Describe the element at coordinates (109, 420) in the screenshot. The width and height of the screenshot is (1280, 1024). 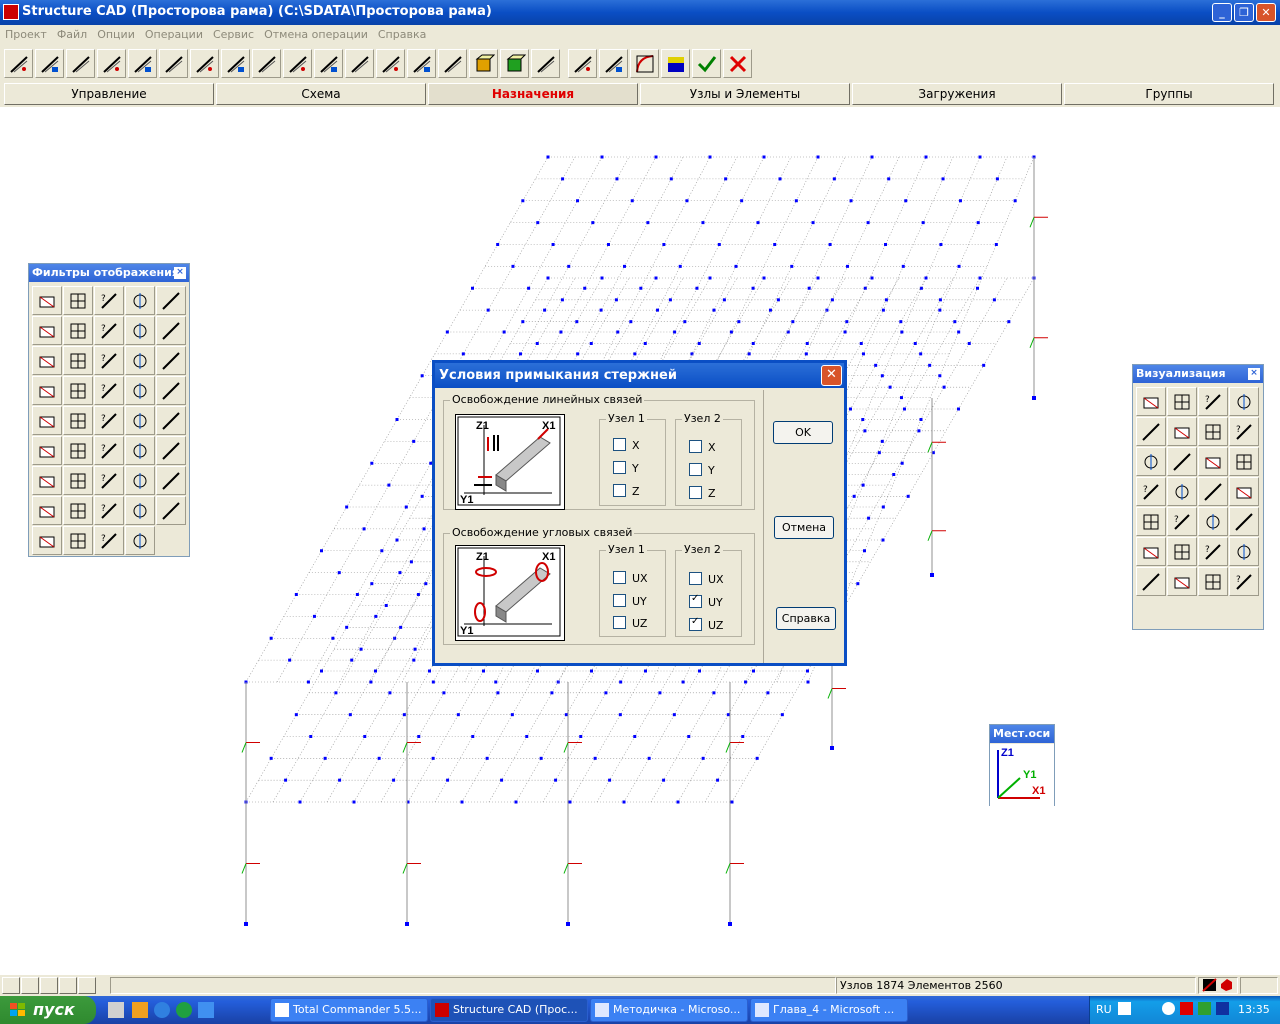
I see `filter-23-icon: ?` at that location.